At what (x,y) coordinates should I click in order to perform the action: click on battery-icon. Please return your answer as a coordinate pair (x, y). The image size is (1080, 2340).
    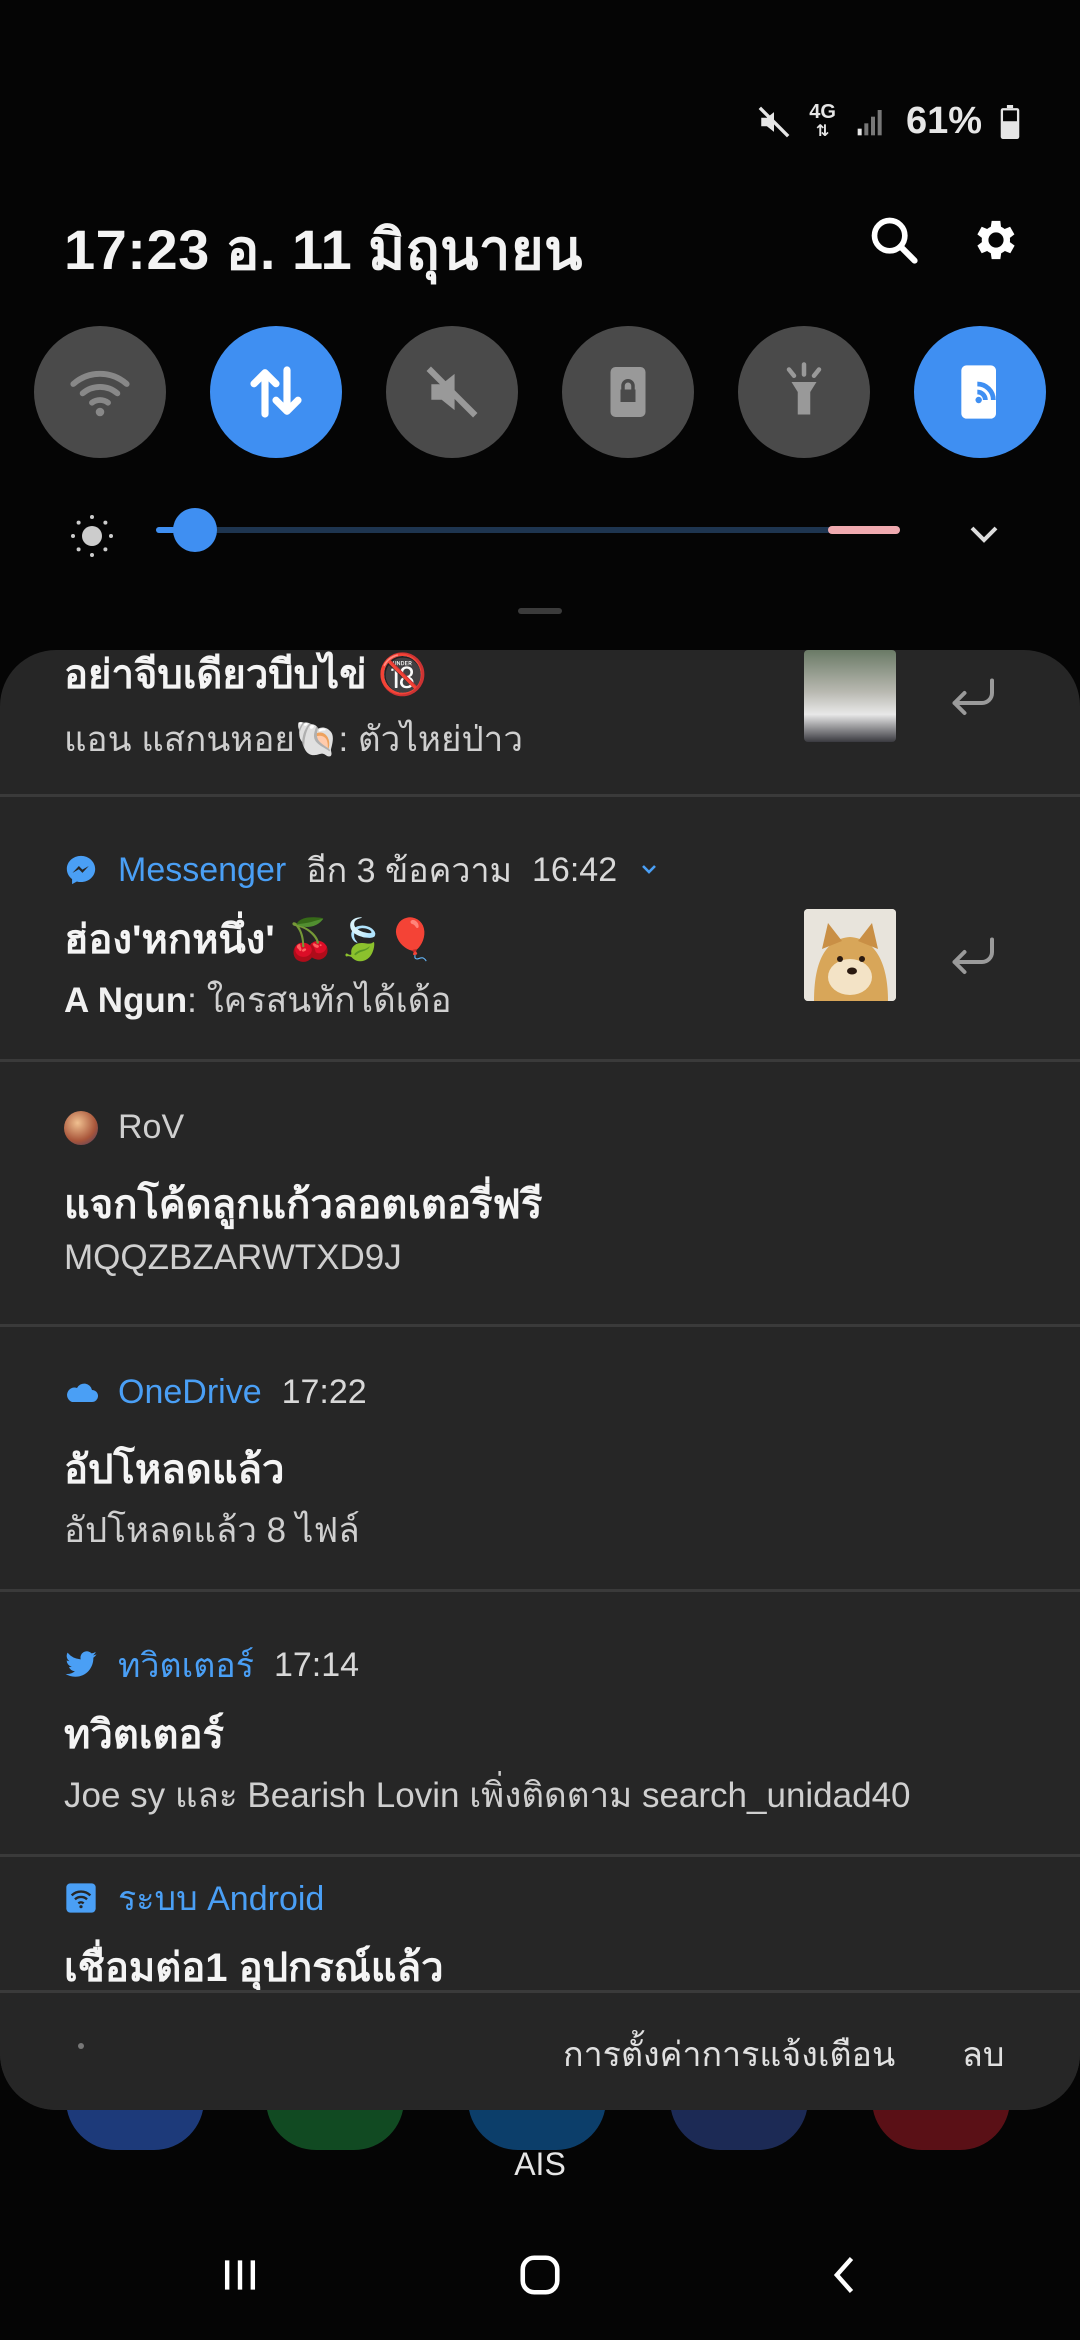
    Looking at the image, I should click on (1010, 121).